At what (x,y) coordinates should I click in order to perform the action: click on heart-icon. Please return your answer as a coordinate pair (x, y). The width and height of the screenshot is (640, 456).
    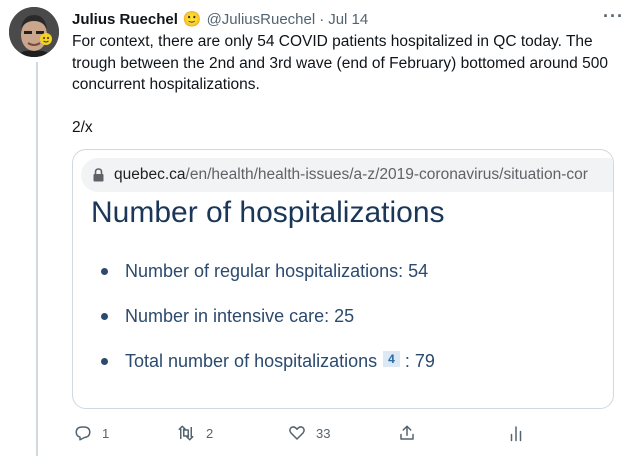
    Looking at the image, I should click on (297, 433).